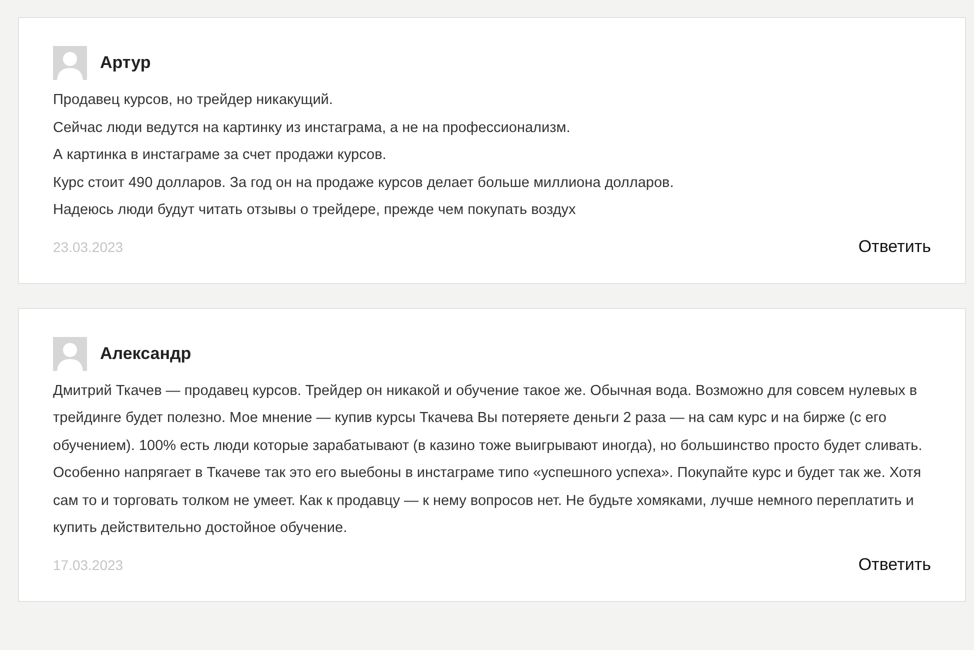  What do you see at coordinates (220, 155) in the screenshot?
I see `comment-text: А картинка в инстаграме за счет продажи курсов.` at bounding box center [220, 155].